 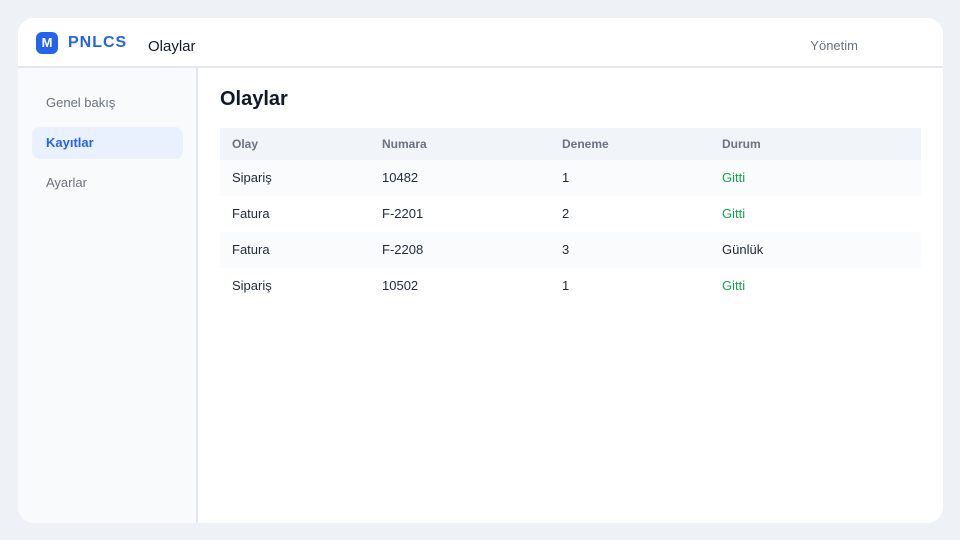 What do you see at coordinates (743, 249) in the screenshot?
I see `cell-status: Günlük` at bounding box center [743, 249].